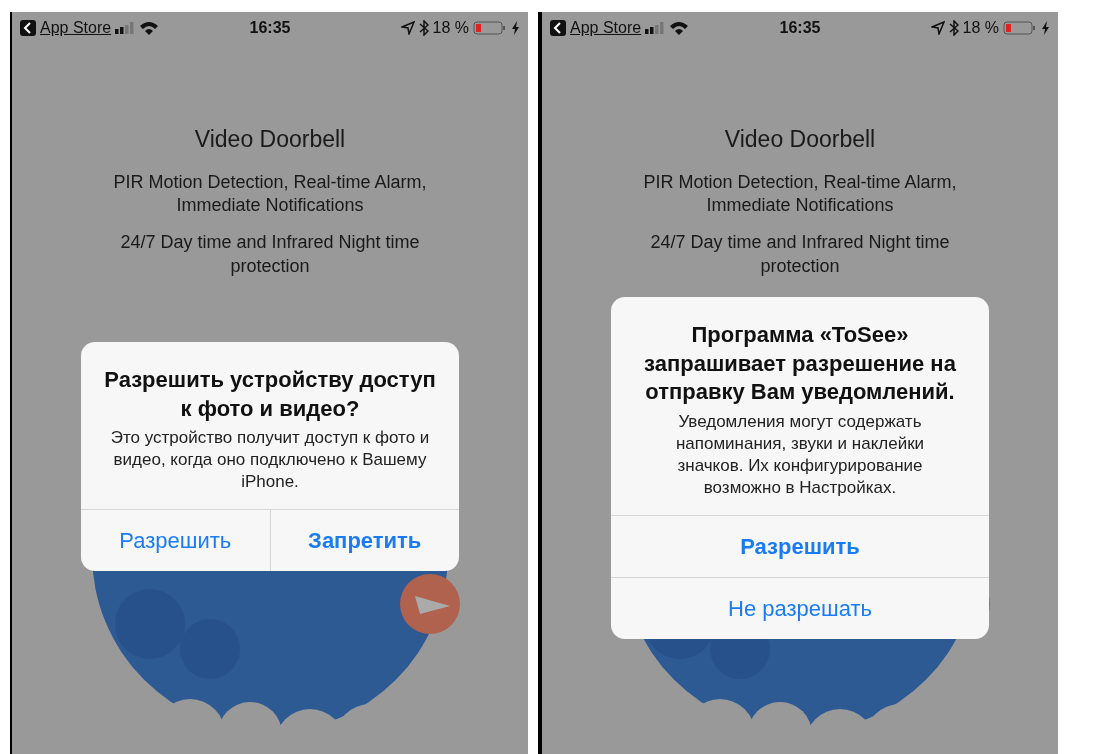 The height and width of the screenshot is (754, 1101). What do you see at coordinates (270, 460) in the screenshot?
I see `alert-message: Это устройство получит доступ к фото и видео, когда оно подключено к Вашему iPhone.` at bounding box center [270, 460].